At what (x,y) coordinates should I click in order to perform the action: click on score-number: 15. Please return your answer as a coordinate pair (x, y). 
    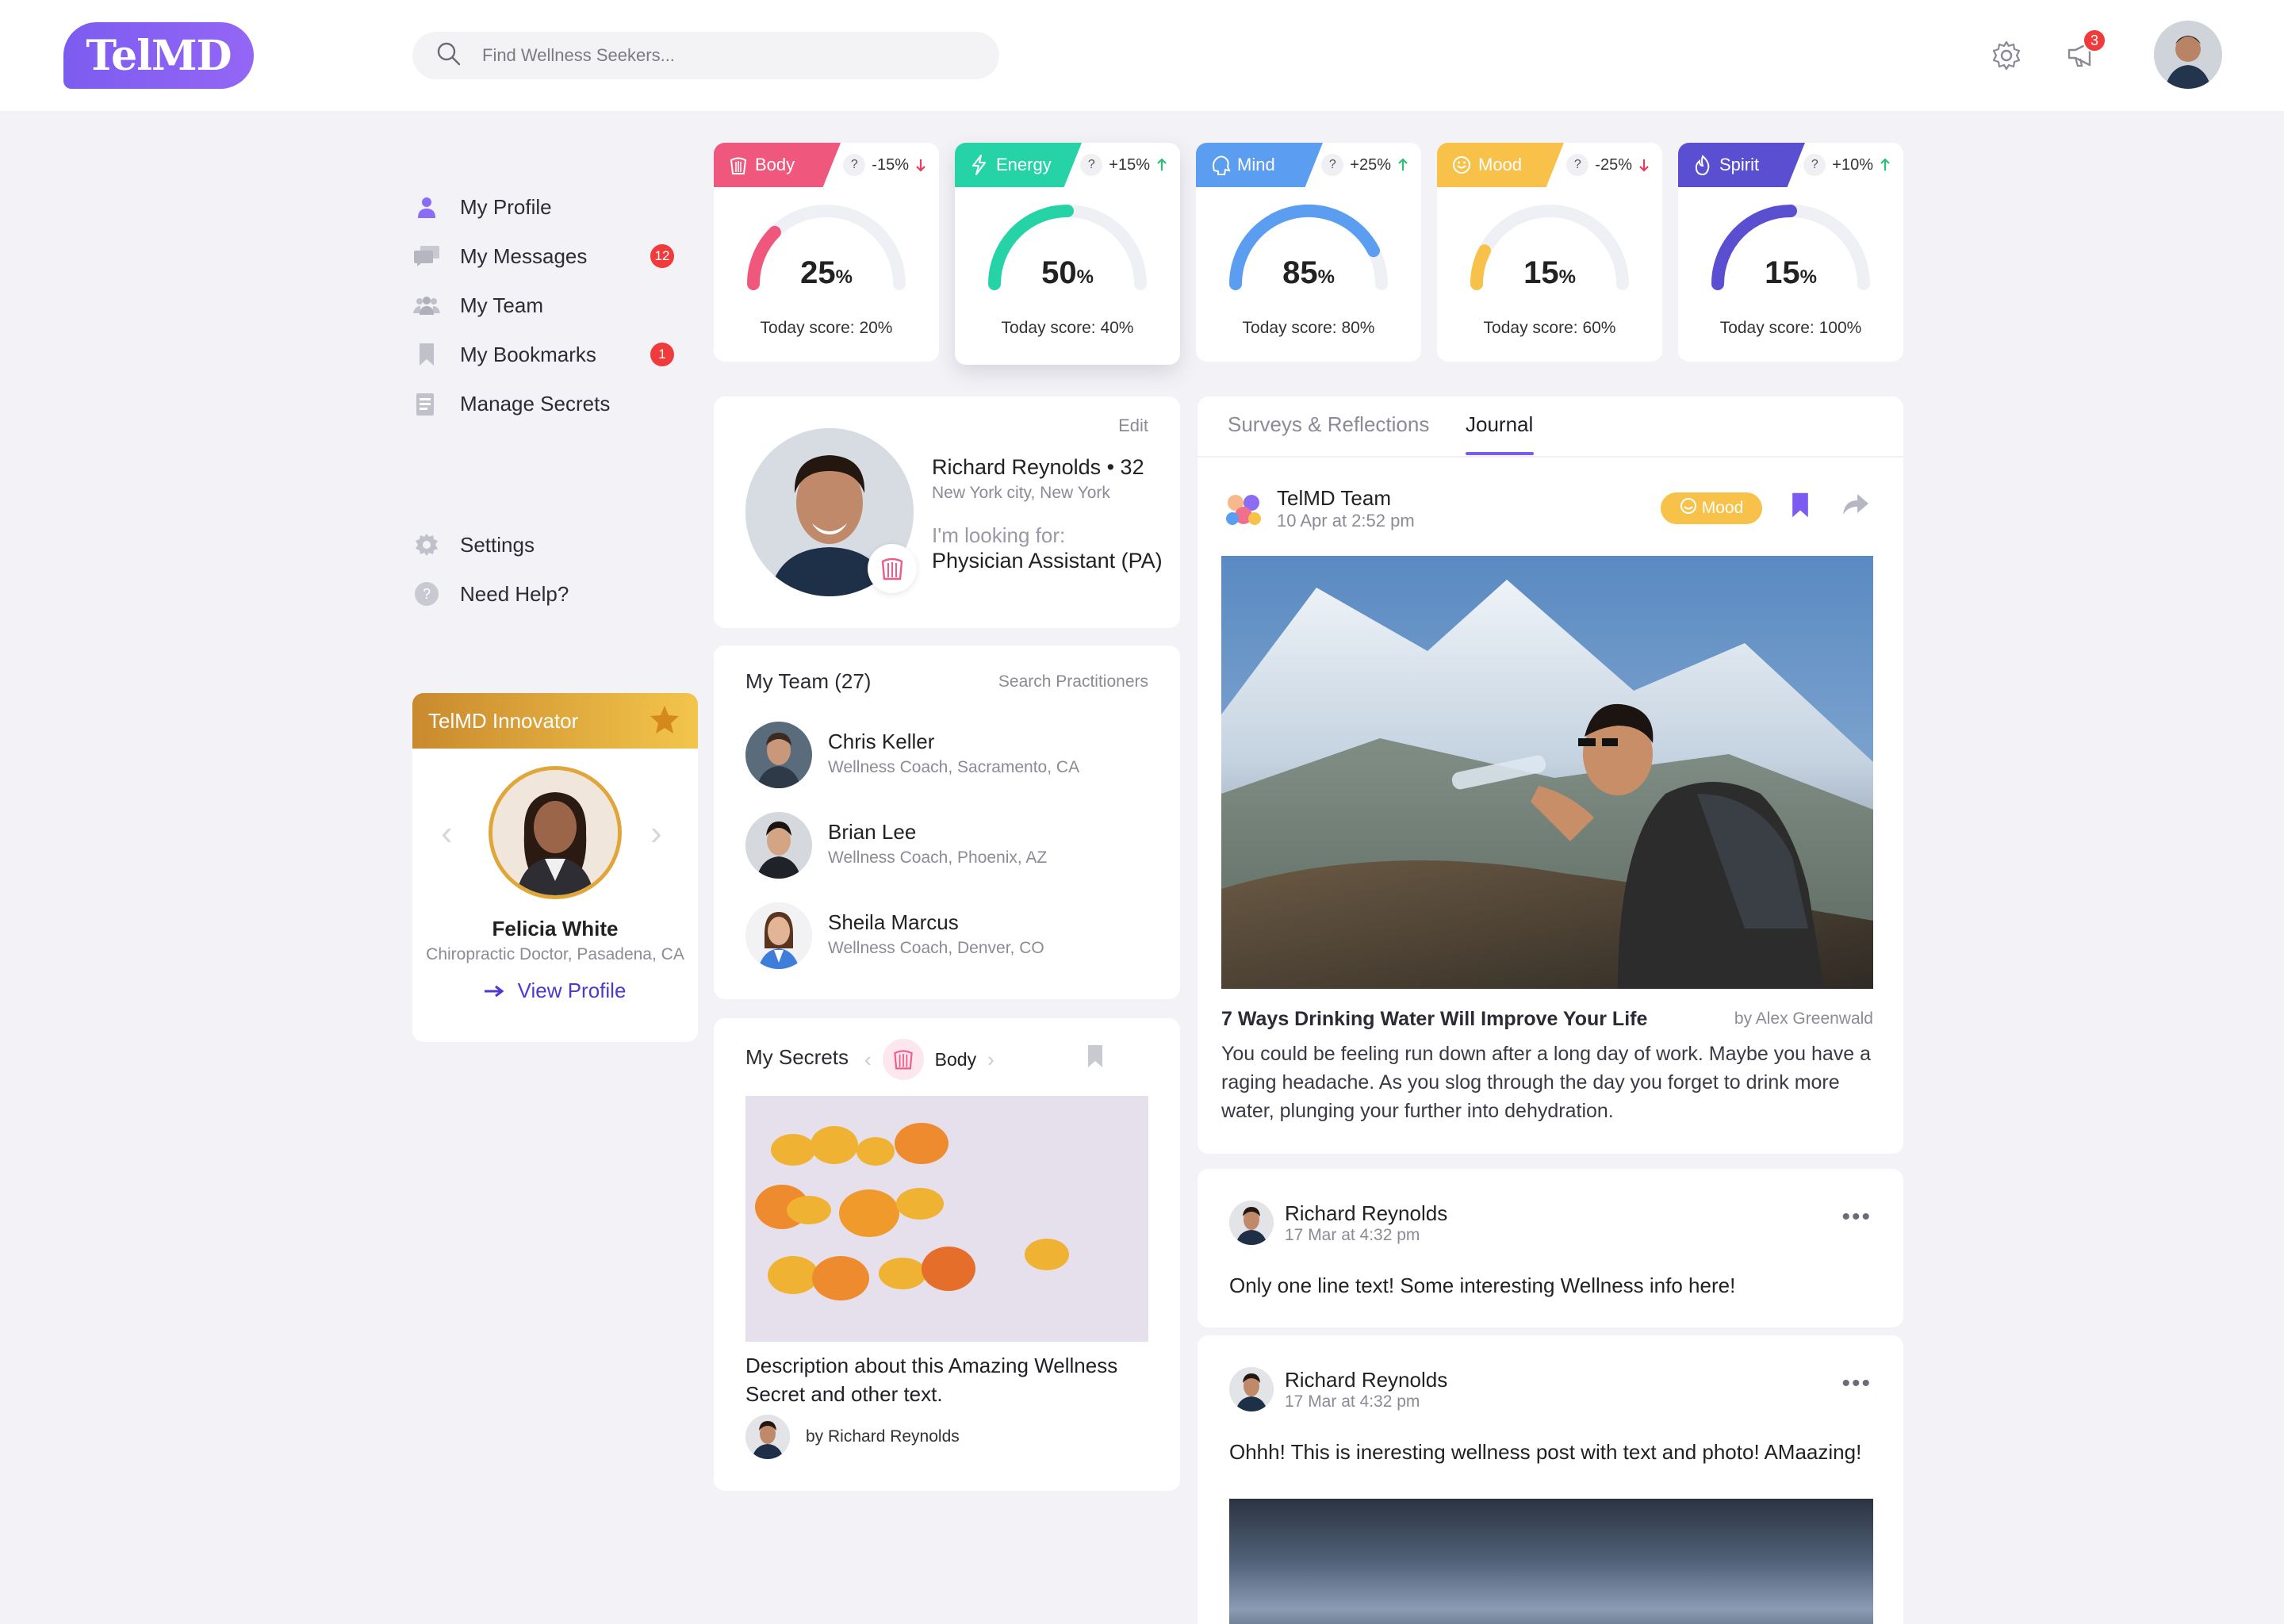
    Looking at the image, I should click on (1541, 272).